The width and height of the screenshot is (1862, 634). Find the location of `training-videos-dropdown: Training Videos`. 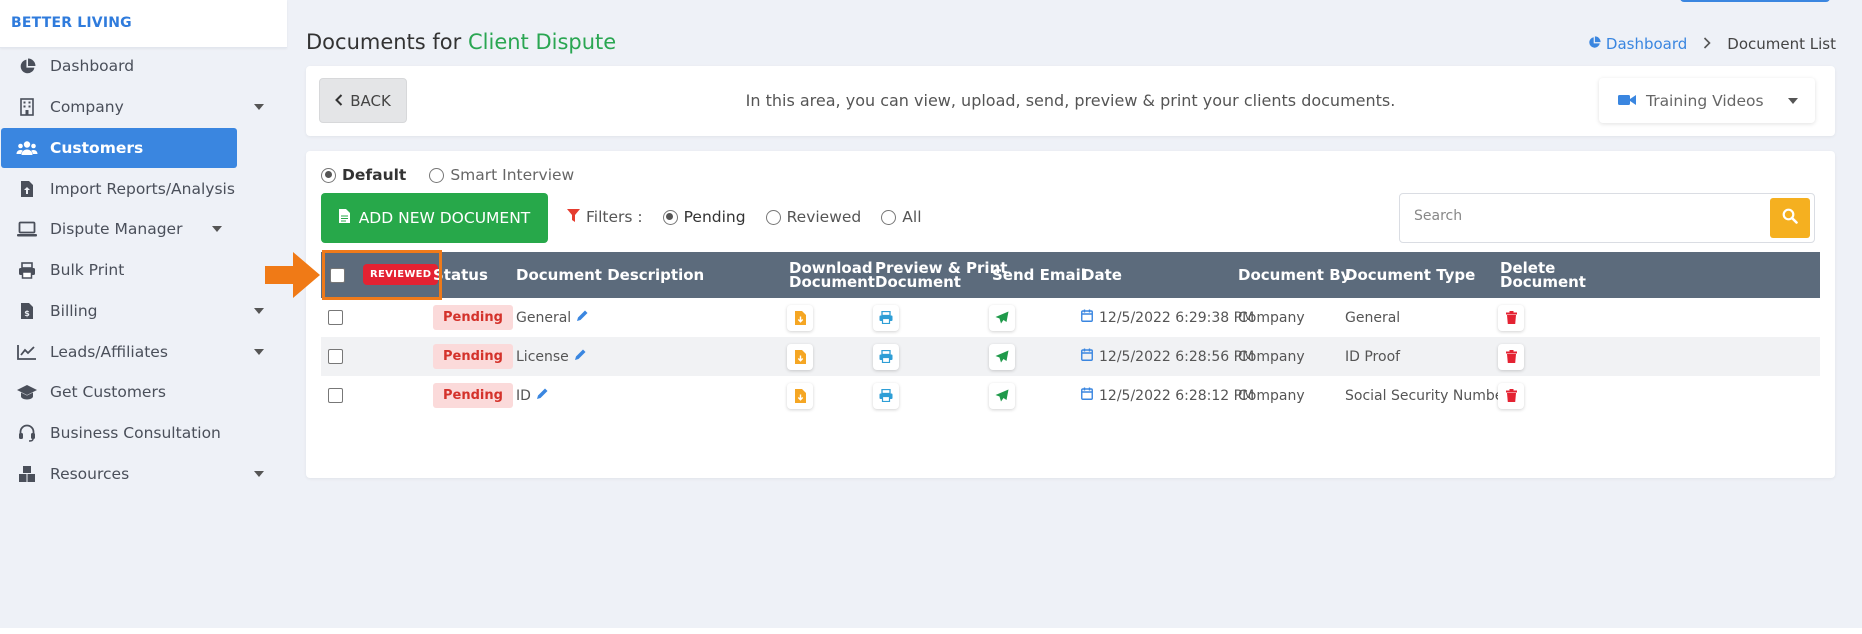

training-videos-dropdown: Training Videos is located at coordinates (1707, 100).